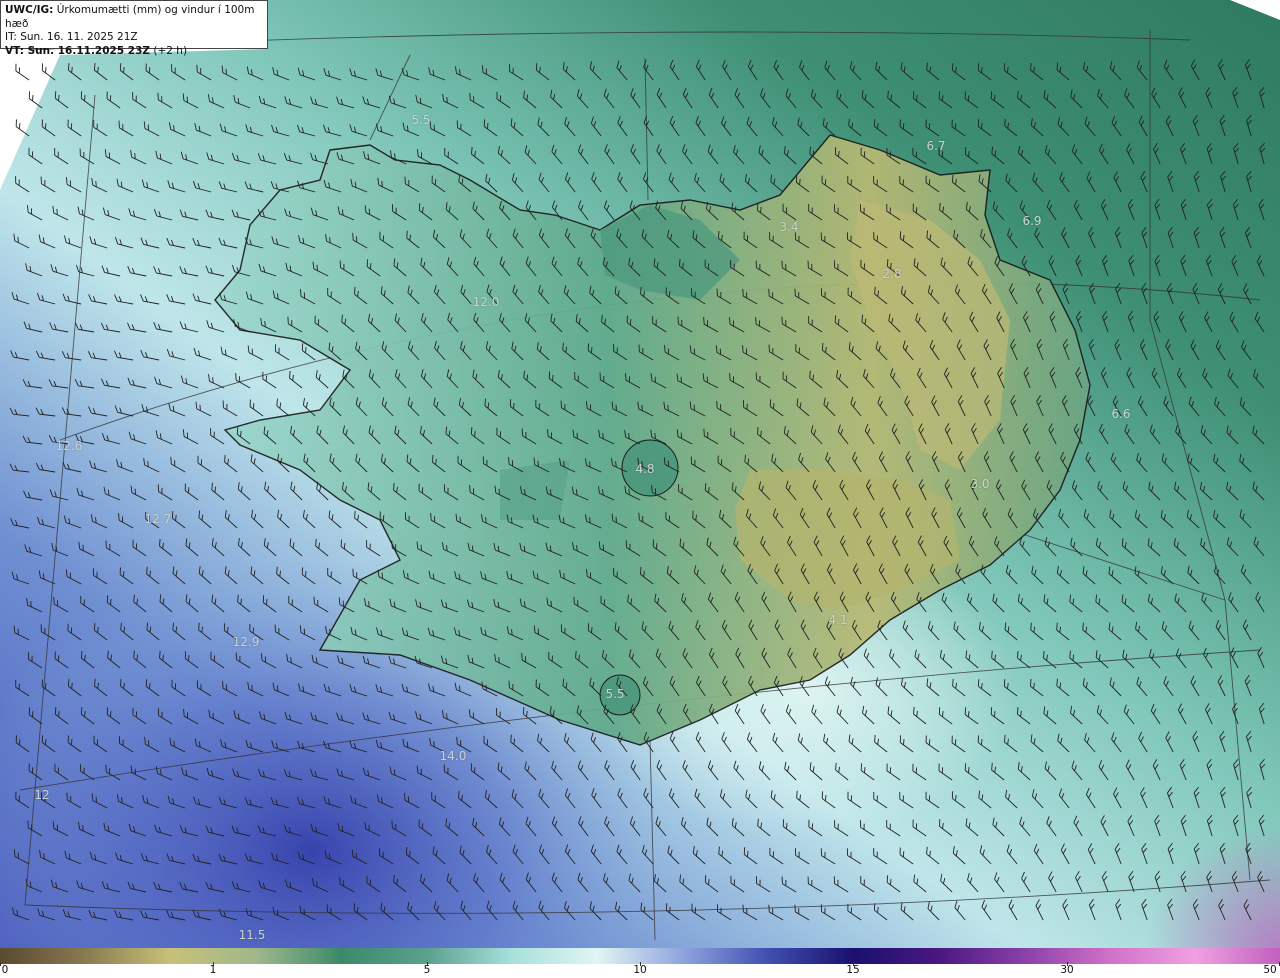  What do you see at coordinates (1032, 221) in the screenshot?
I see `value-label: 6.9` at bounding box center [1032, 221].